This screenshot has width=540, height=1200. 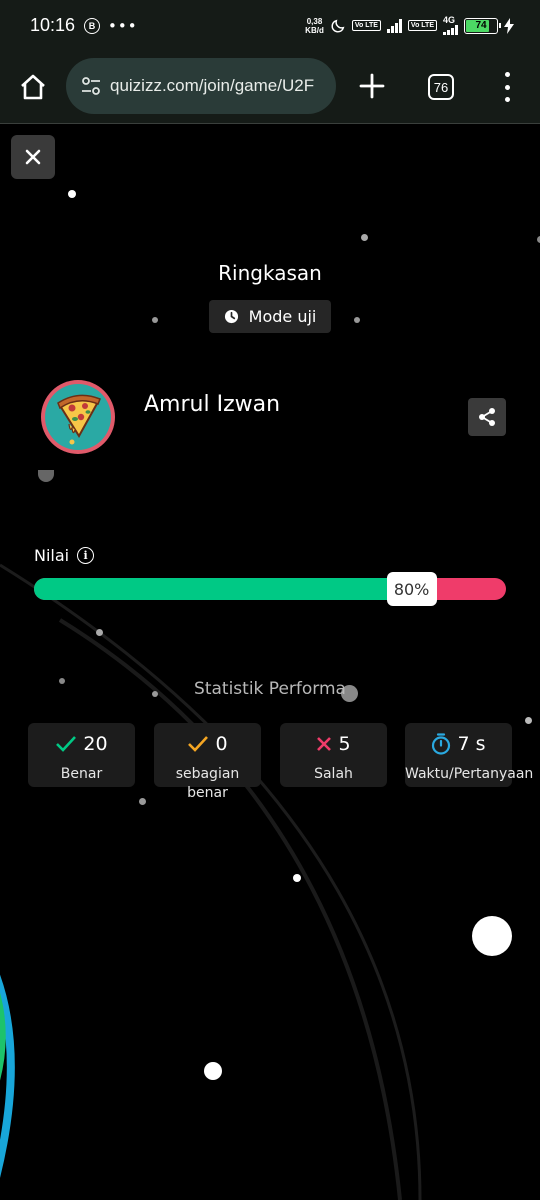 I want to click on stat-label: Salah, so click(x=333, y=774).